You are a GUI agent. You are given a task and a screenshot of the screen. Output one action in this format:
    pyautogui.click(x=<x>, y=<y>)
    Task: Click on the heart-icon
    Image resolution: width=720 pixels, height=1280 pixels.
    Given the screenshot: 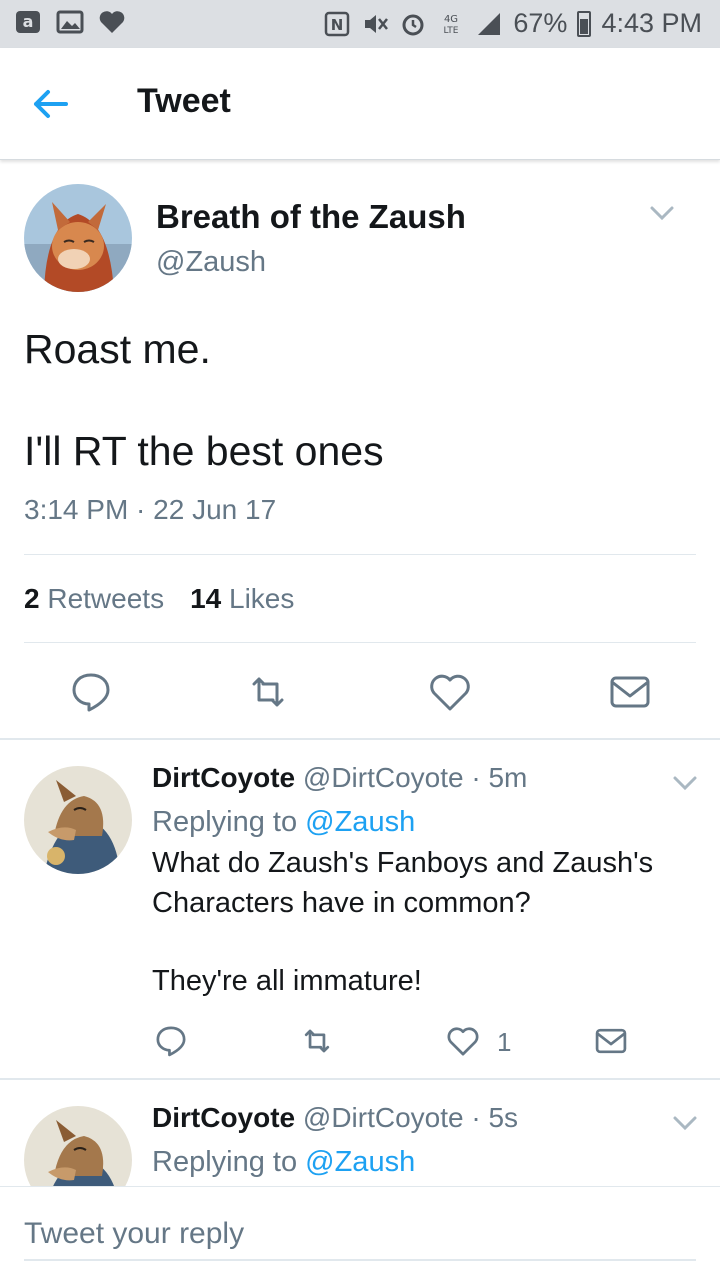 What is the action you would take?
    pyautogui.click(x=112, y=22)
    